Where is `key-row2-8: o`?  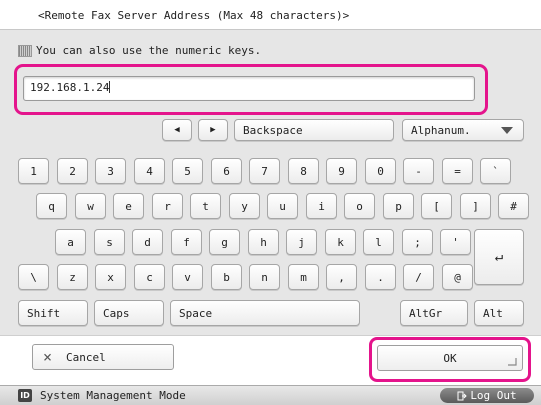 key-row2-8: o is located at coordinates (359, 206).